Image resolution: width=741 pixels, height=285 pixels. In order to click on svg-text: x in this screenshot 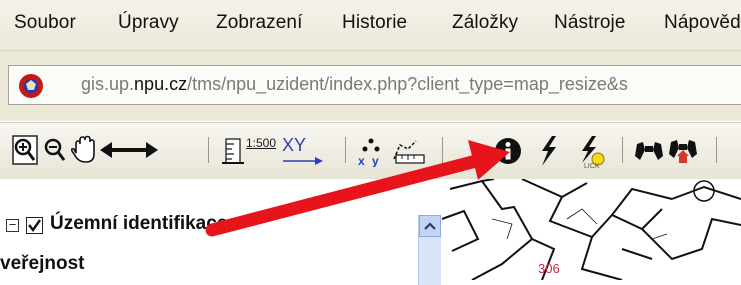, I will do `click(361, 160)`.